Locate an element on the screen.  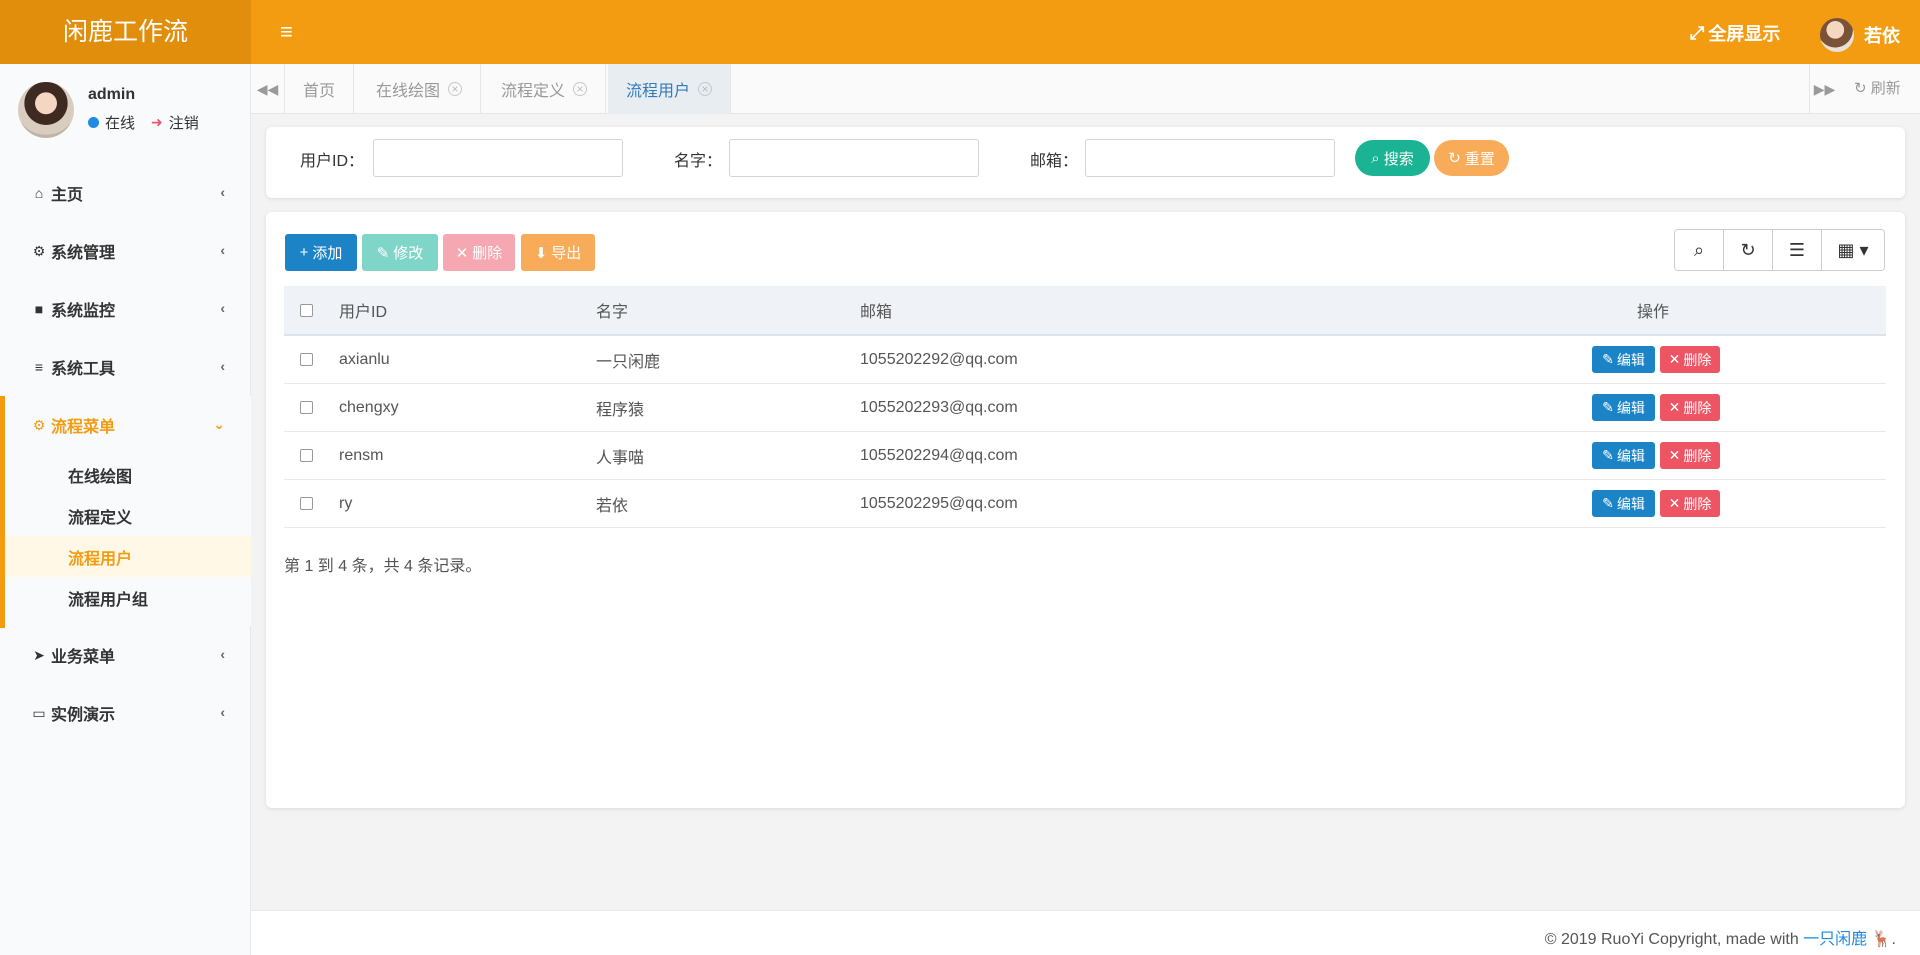
tab-label: 流程定义 is located at coordinates (533, 91).